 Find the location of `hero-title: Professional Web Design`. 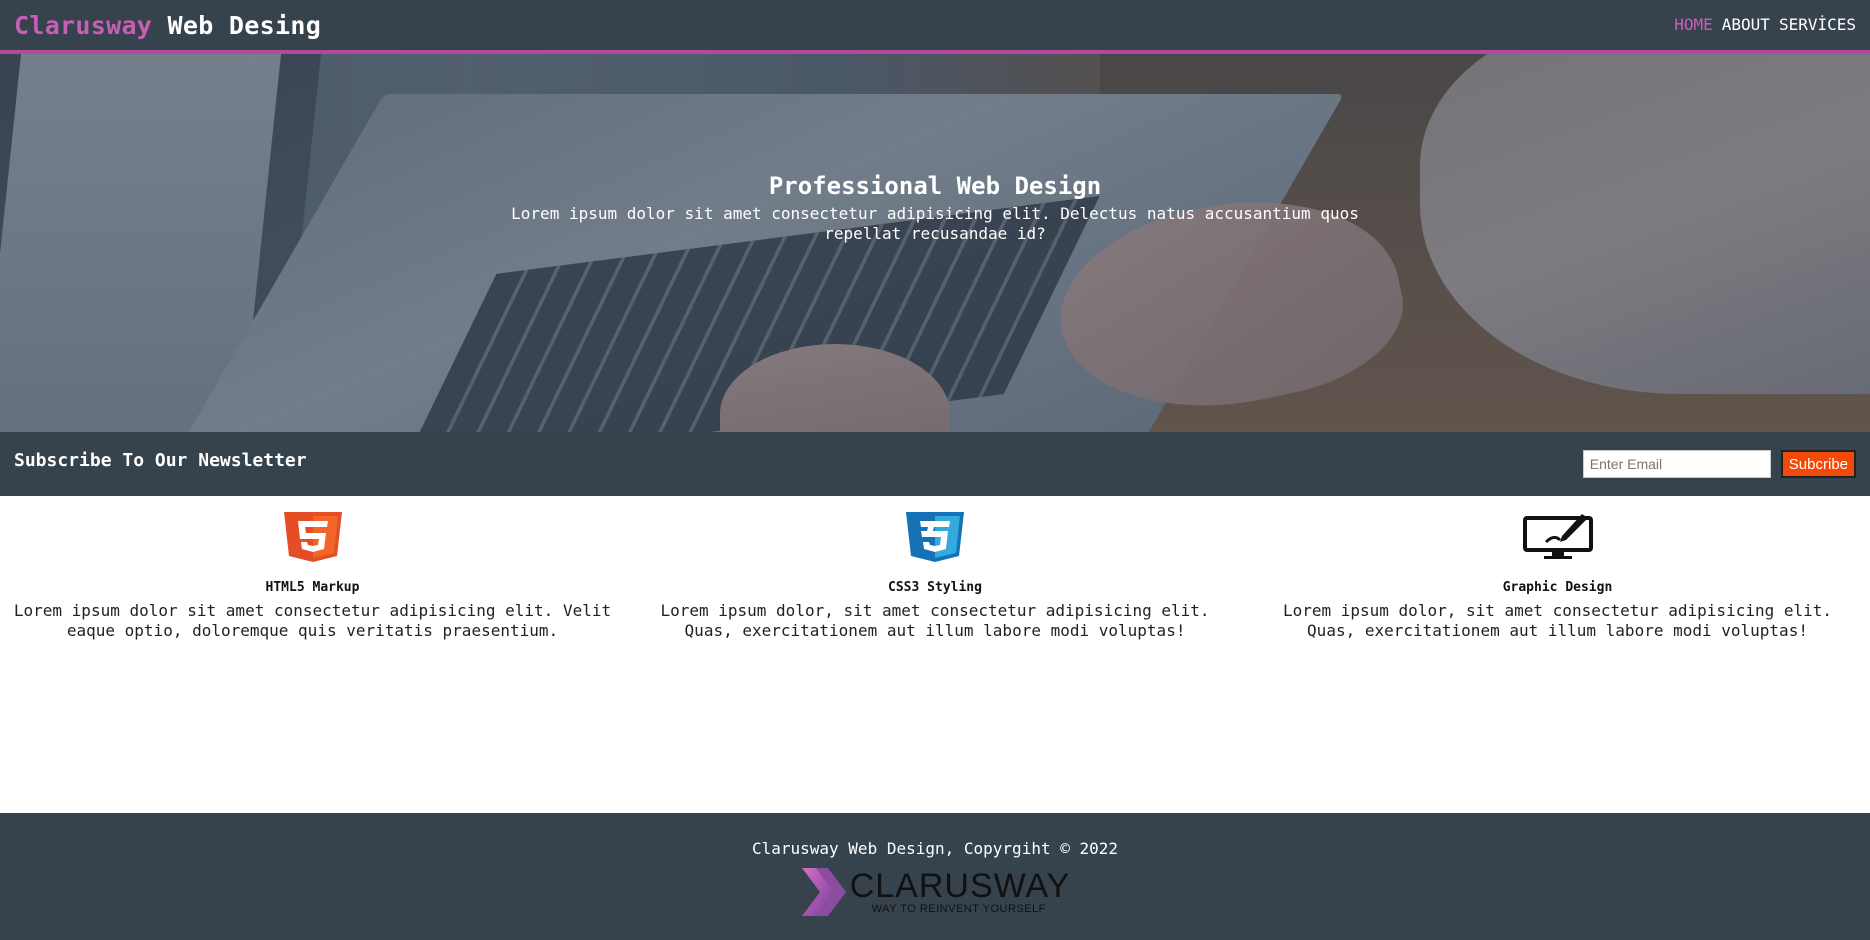

hero-title: Professional Web Design is located at coordinates (935, 186).